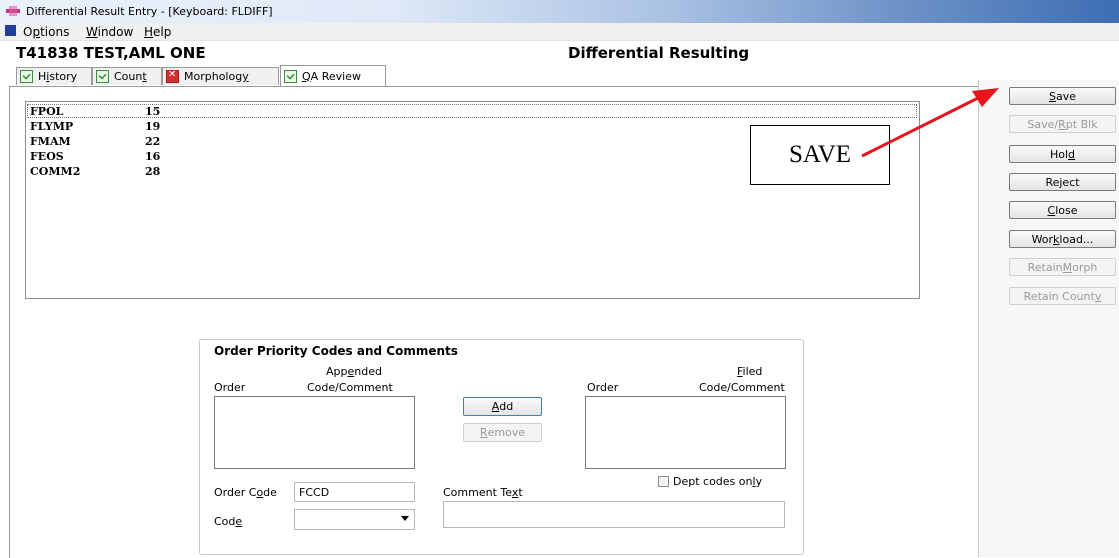 The height and width of the screenshot is (558, 1119). I want to click on retain-count-button: Retain Count v, so click(1062, 296).